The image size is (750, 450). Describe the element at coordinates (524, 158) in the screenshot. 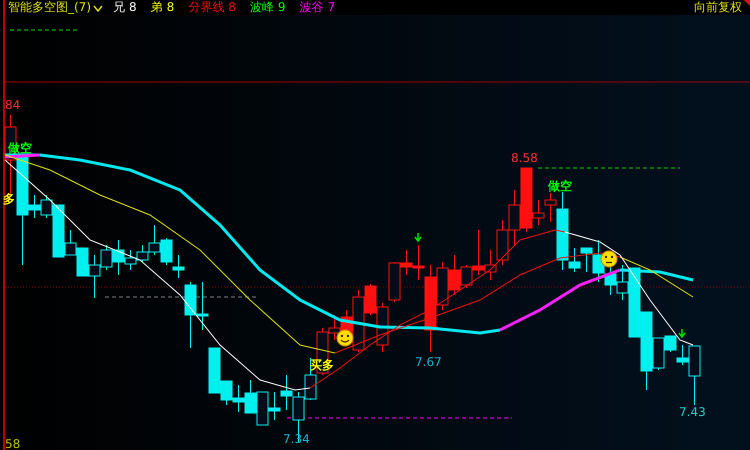

I see `price-label: 8.58` at that location.